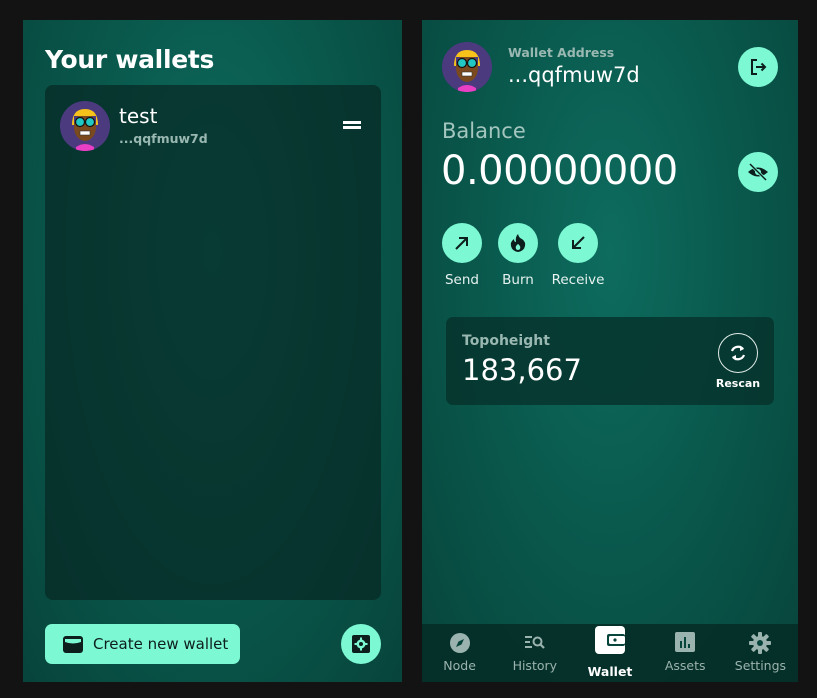 This screenshot has width=817, height=698. What do you see at coordinates (559, 171) in the screenshot?
I see `balance-value: 0.00000000` at bounding box center [559, 171].